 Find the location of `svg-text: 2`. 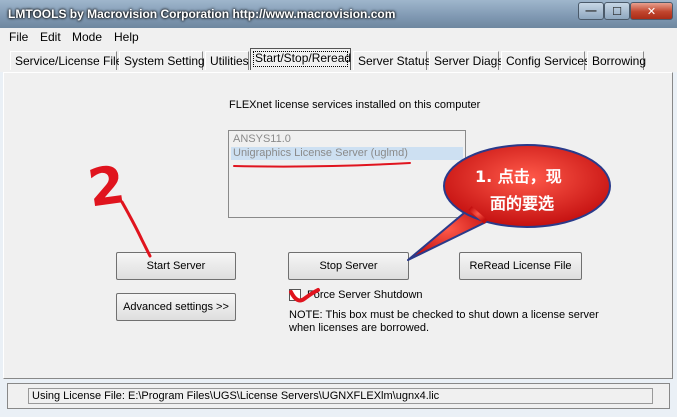

svg-text: 2 is located at coordinates (106, 187).